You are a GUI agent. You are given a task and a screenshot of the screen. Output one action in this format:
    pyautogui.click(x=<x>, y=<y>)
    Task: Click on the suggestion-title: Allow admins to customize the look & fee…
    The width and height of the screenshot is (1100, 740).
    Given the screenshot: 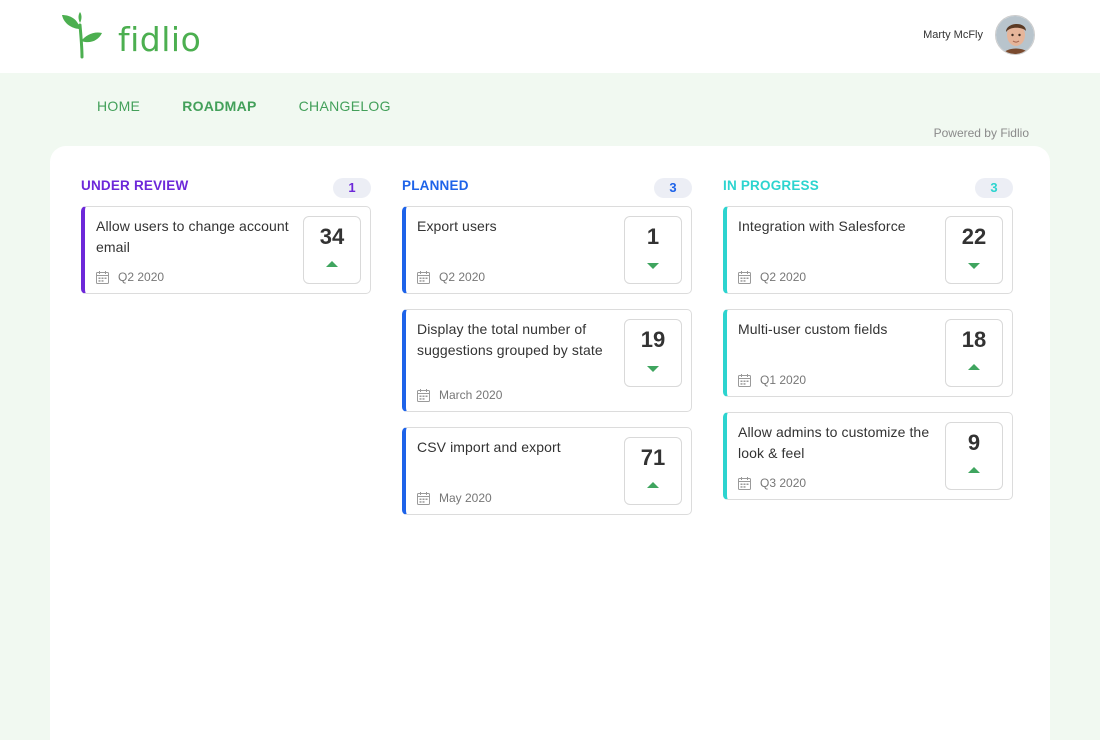 What is the action you would take?
    pyautogui.click(x=838, y=443)
    